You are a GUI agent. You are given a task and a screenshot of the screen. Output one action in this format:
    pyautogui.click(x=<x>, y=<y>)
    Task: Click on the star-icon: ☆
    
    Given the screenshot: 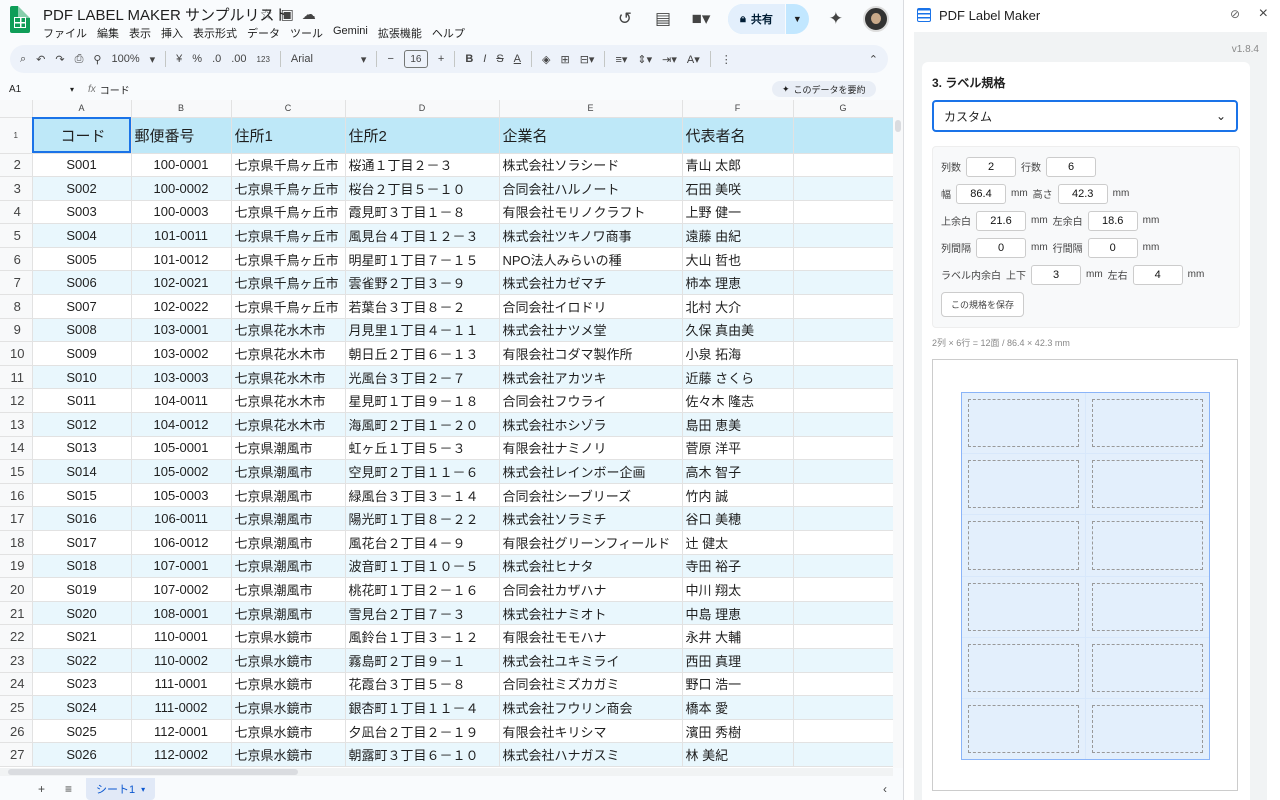 What is the action you would take?
    pyautogui.click(x=266, y=14)
    